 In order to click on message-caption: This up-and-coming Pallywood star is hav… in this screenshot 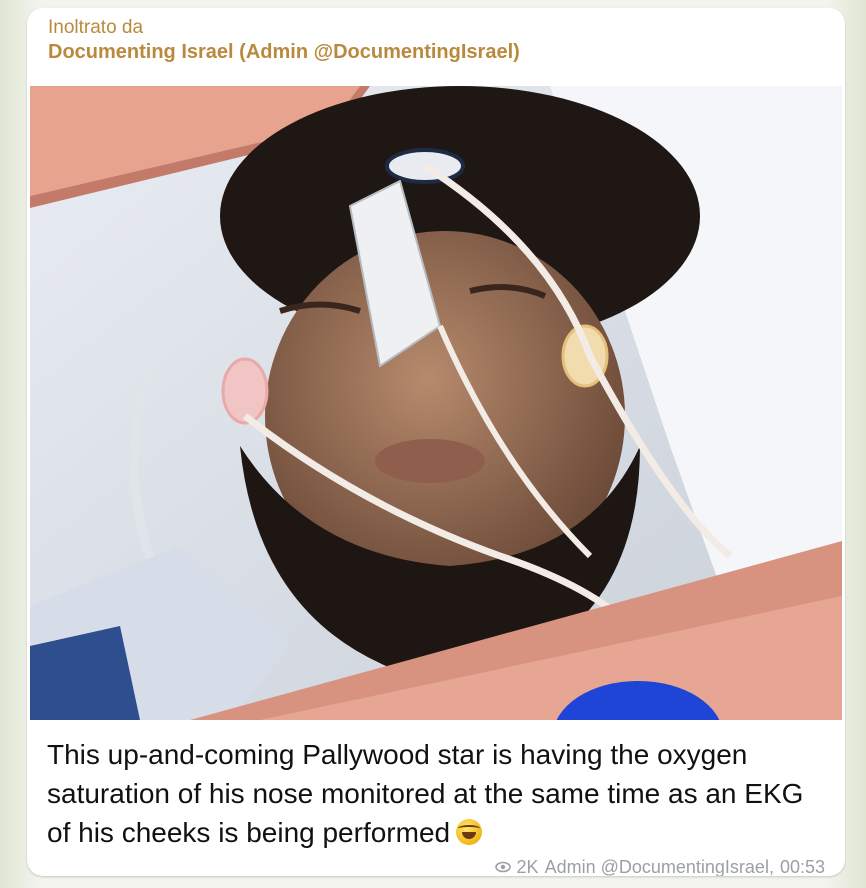, I will do `click(437, 793)`.